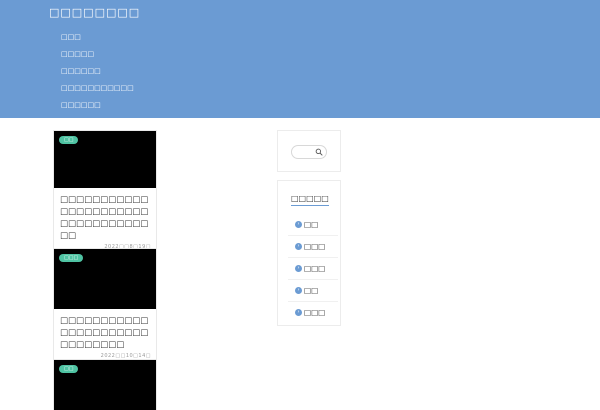 Image resolution: width=600 pixels, height=410 pixels. Describe the element at coordinates (310, 200) in the screenshot. I see `widget-title: □□□□□` at that location.